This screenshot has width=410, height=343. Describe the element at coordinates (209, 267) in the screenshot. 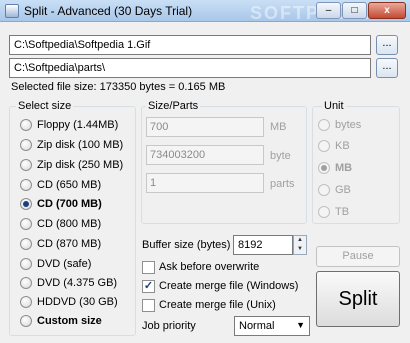

I see `checkbox-label: Ask before overwrite` at that location.